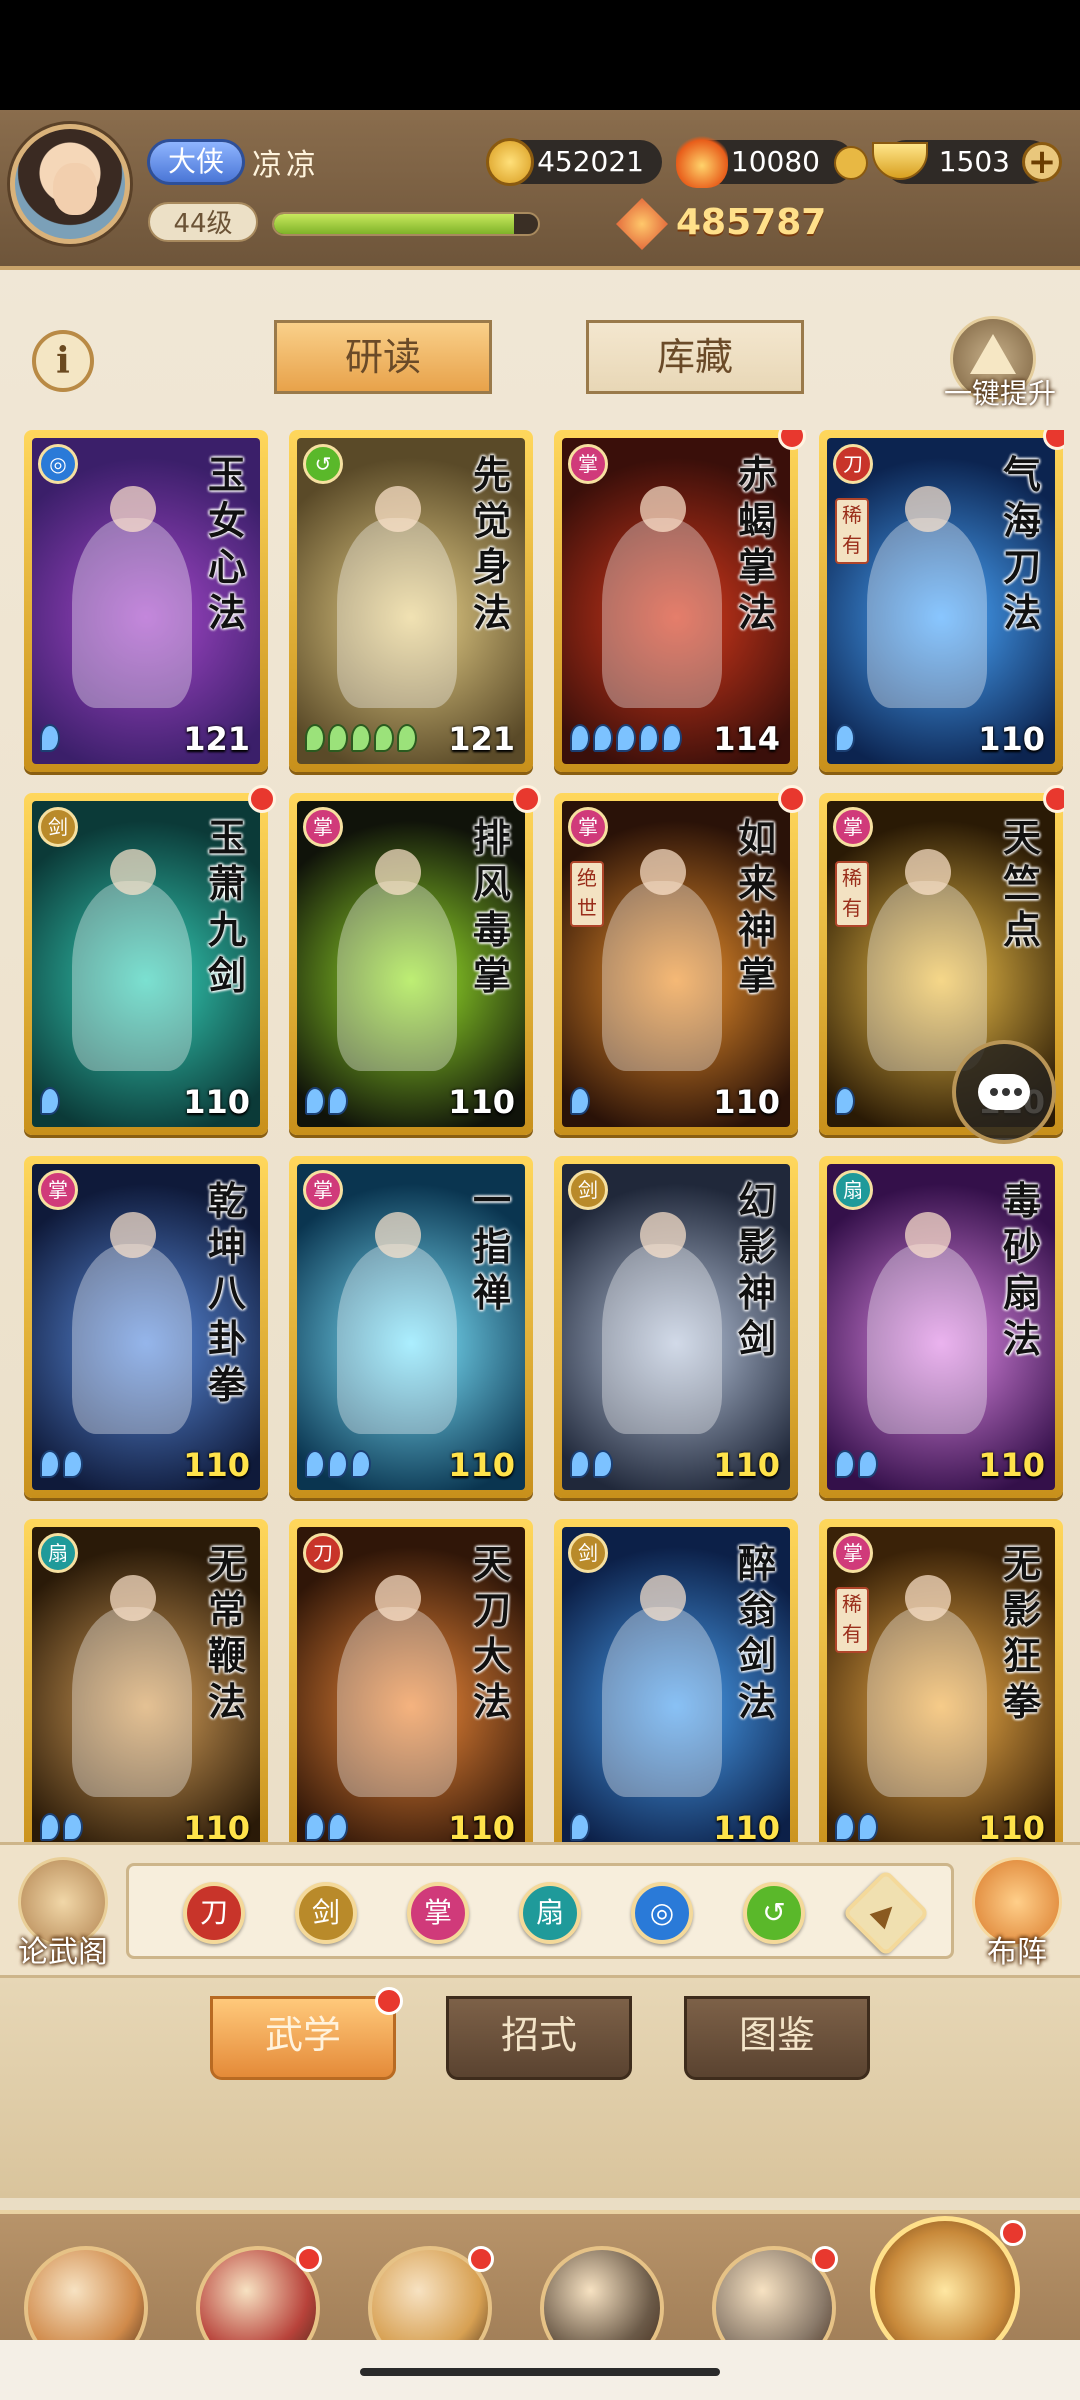 The width and height of the screenshot is (1080, 2400). Describe the element at coordinates (967, 162) in the screenshot. I see `ingot-counter: 1503 +` at that location.